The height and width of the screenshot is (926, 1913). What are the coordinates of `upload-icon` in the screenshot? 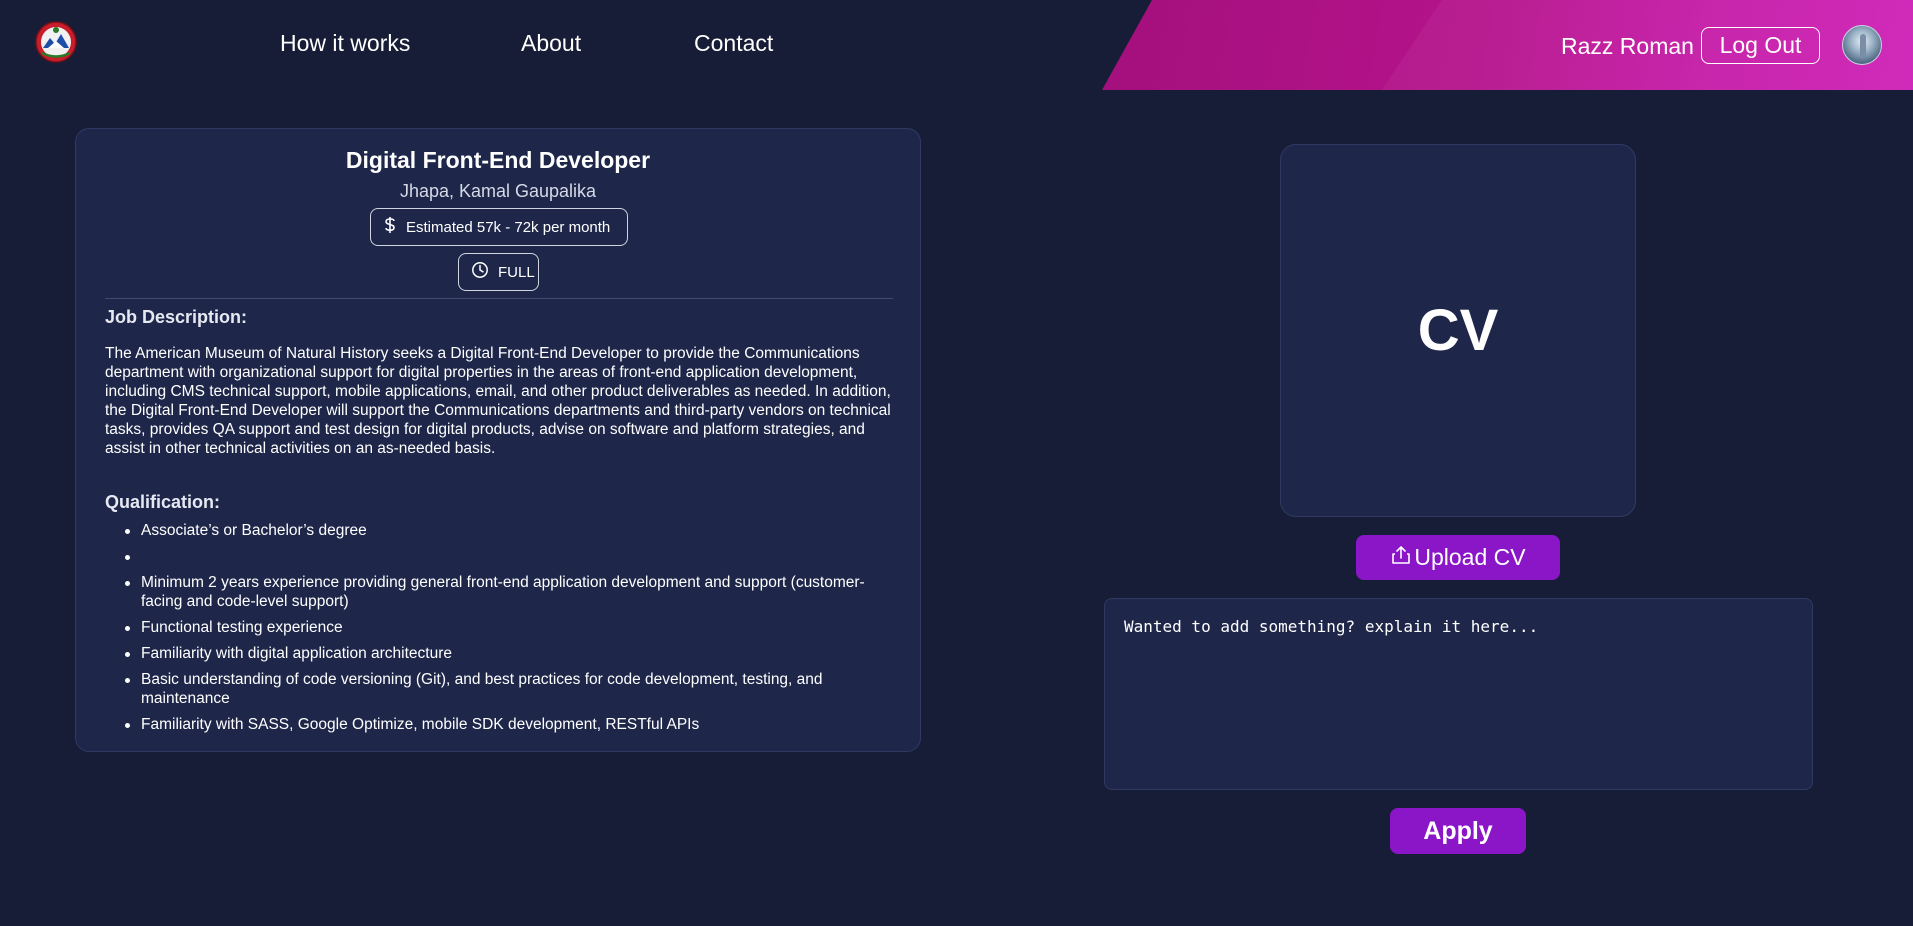 It's located at (1401, 558).